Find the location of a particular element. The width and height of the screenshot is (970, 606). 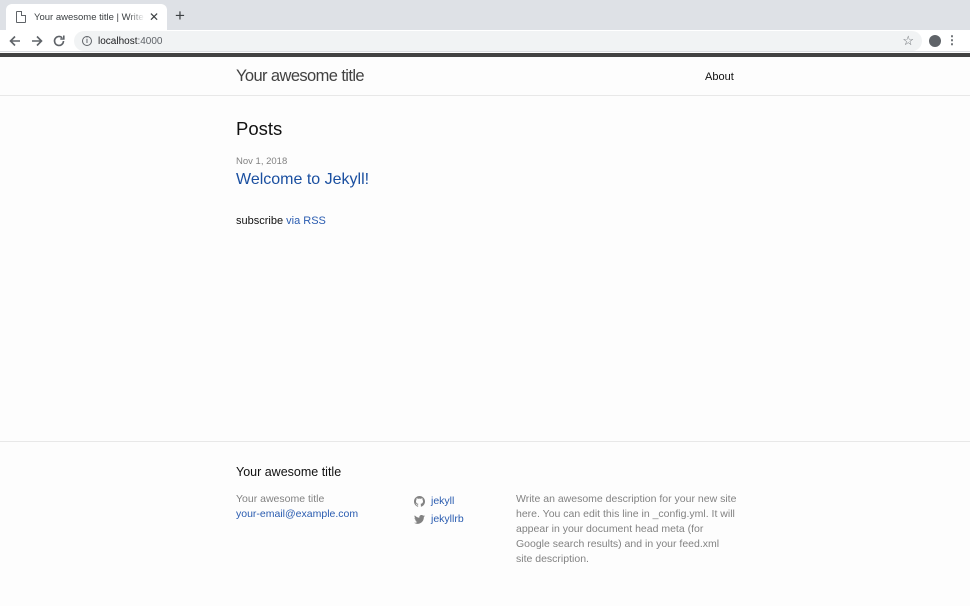

document-icon is located at coordinates (21, 17).